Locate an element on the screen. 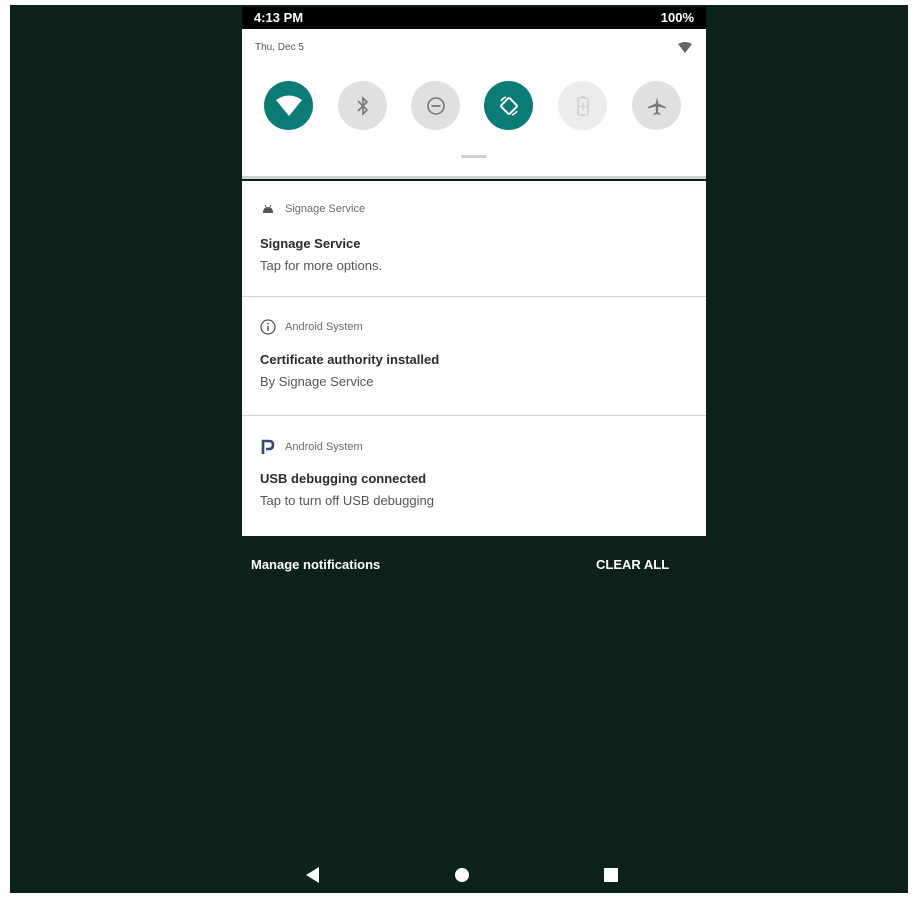 The image size is (918, 899). airplane-icon is located at coordinates (656, 105).